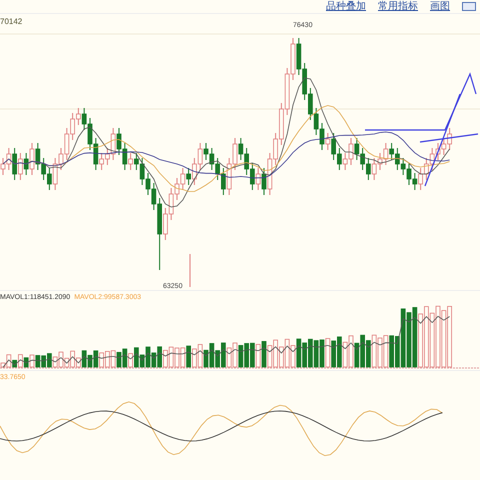 The height and width of the screenshot is (480, 480). What do you see at coordinates (440, 6) in the screenshot?
I see `toolbar-link: 画图` at bounding box center [440, 6].